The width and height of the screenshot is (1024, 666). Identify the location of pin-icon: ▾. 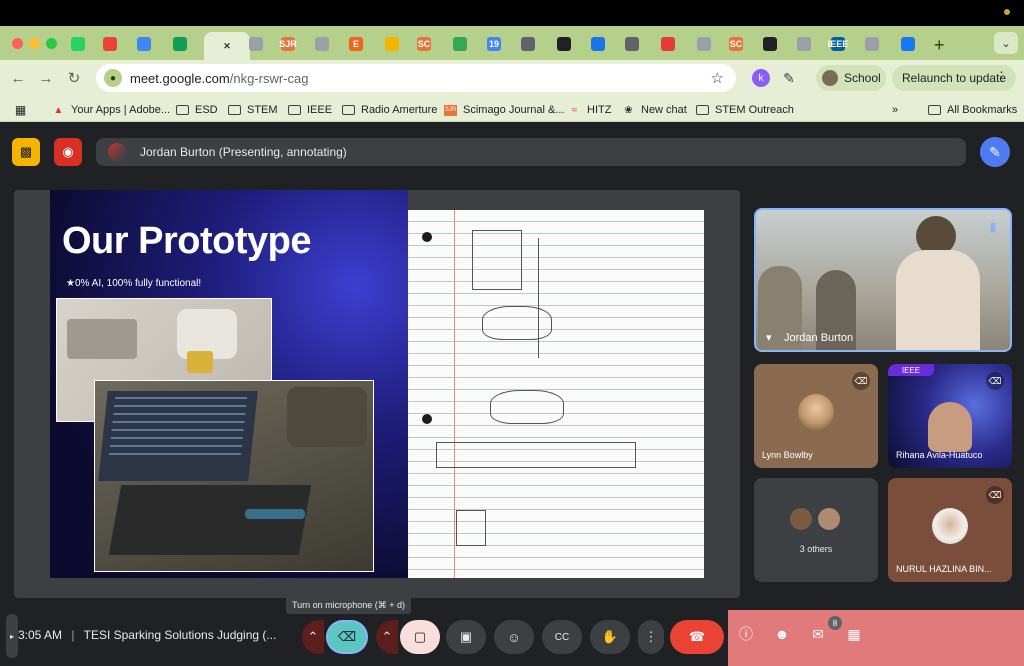
(769, 337).